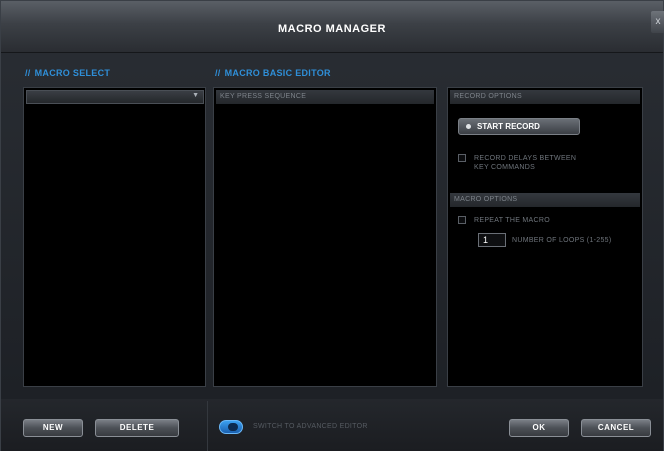 The width and height of the screenshot is (664, 451). Describe the element at coordinates (115, 97) in the screenshot. I see `macro-select-dropdown: ▼` at that location.